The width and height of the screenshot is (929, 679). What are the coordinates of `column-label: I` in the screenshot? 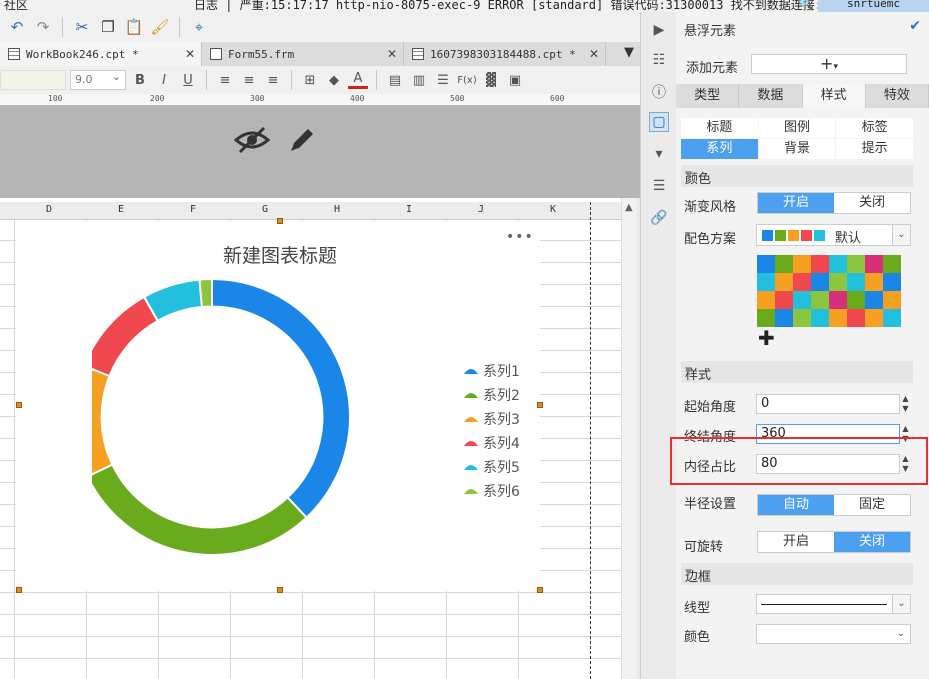 It's located at (409, 209).